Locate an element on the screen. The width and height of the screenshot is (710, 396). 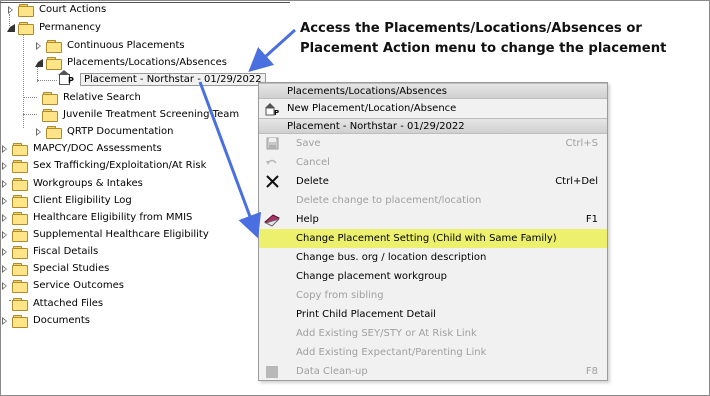
tree-item-permanency: Permanency is located at coordinates (53, 27).